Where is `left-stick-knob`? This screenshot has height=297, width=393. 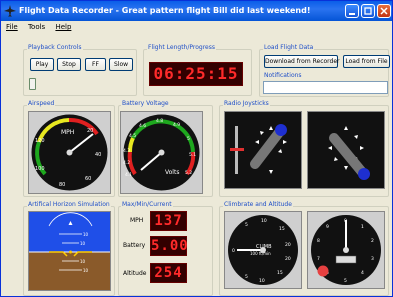
left-stick-knob is located at coordinates (281, 130).